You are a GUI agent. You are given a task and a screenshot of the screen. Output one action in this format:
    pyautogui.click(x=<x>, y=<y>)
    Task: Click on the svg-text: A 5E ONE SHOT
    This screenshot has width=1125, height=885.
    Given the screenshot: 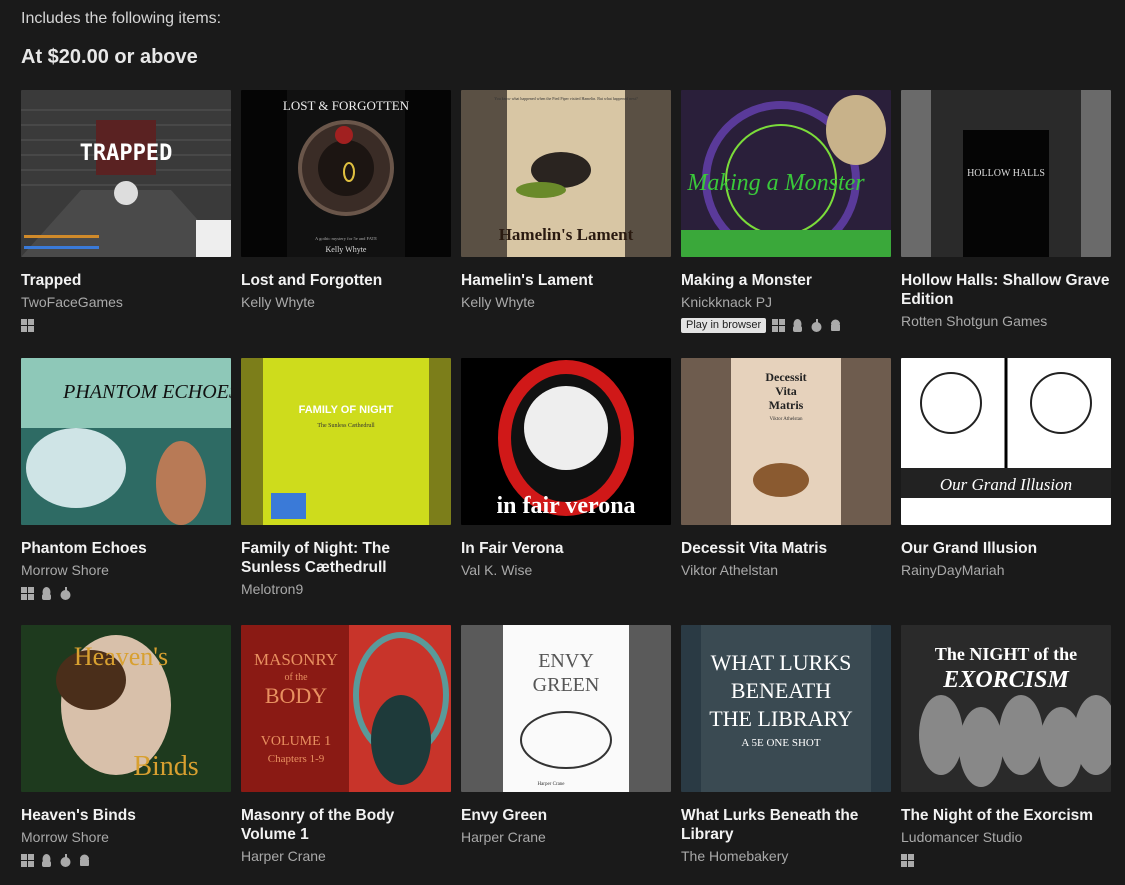 What is the action you would take?
    pyautogui.click(x=780, y=743)
    